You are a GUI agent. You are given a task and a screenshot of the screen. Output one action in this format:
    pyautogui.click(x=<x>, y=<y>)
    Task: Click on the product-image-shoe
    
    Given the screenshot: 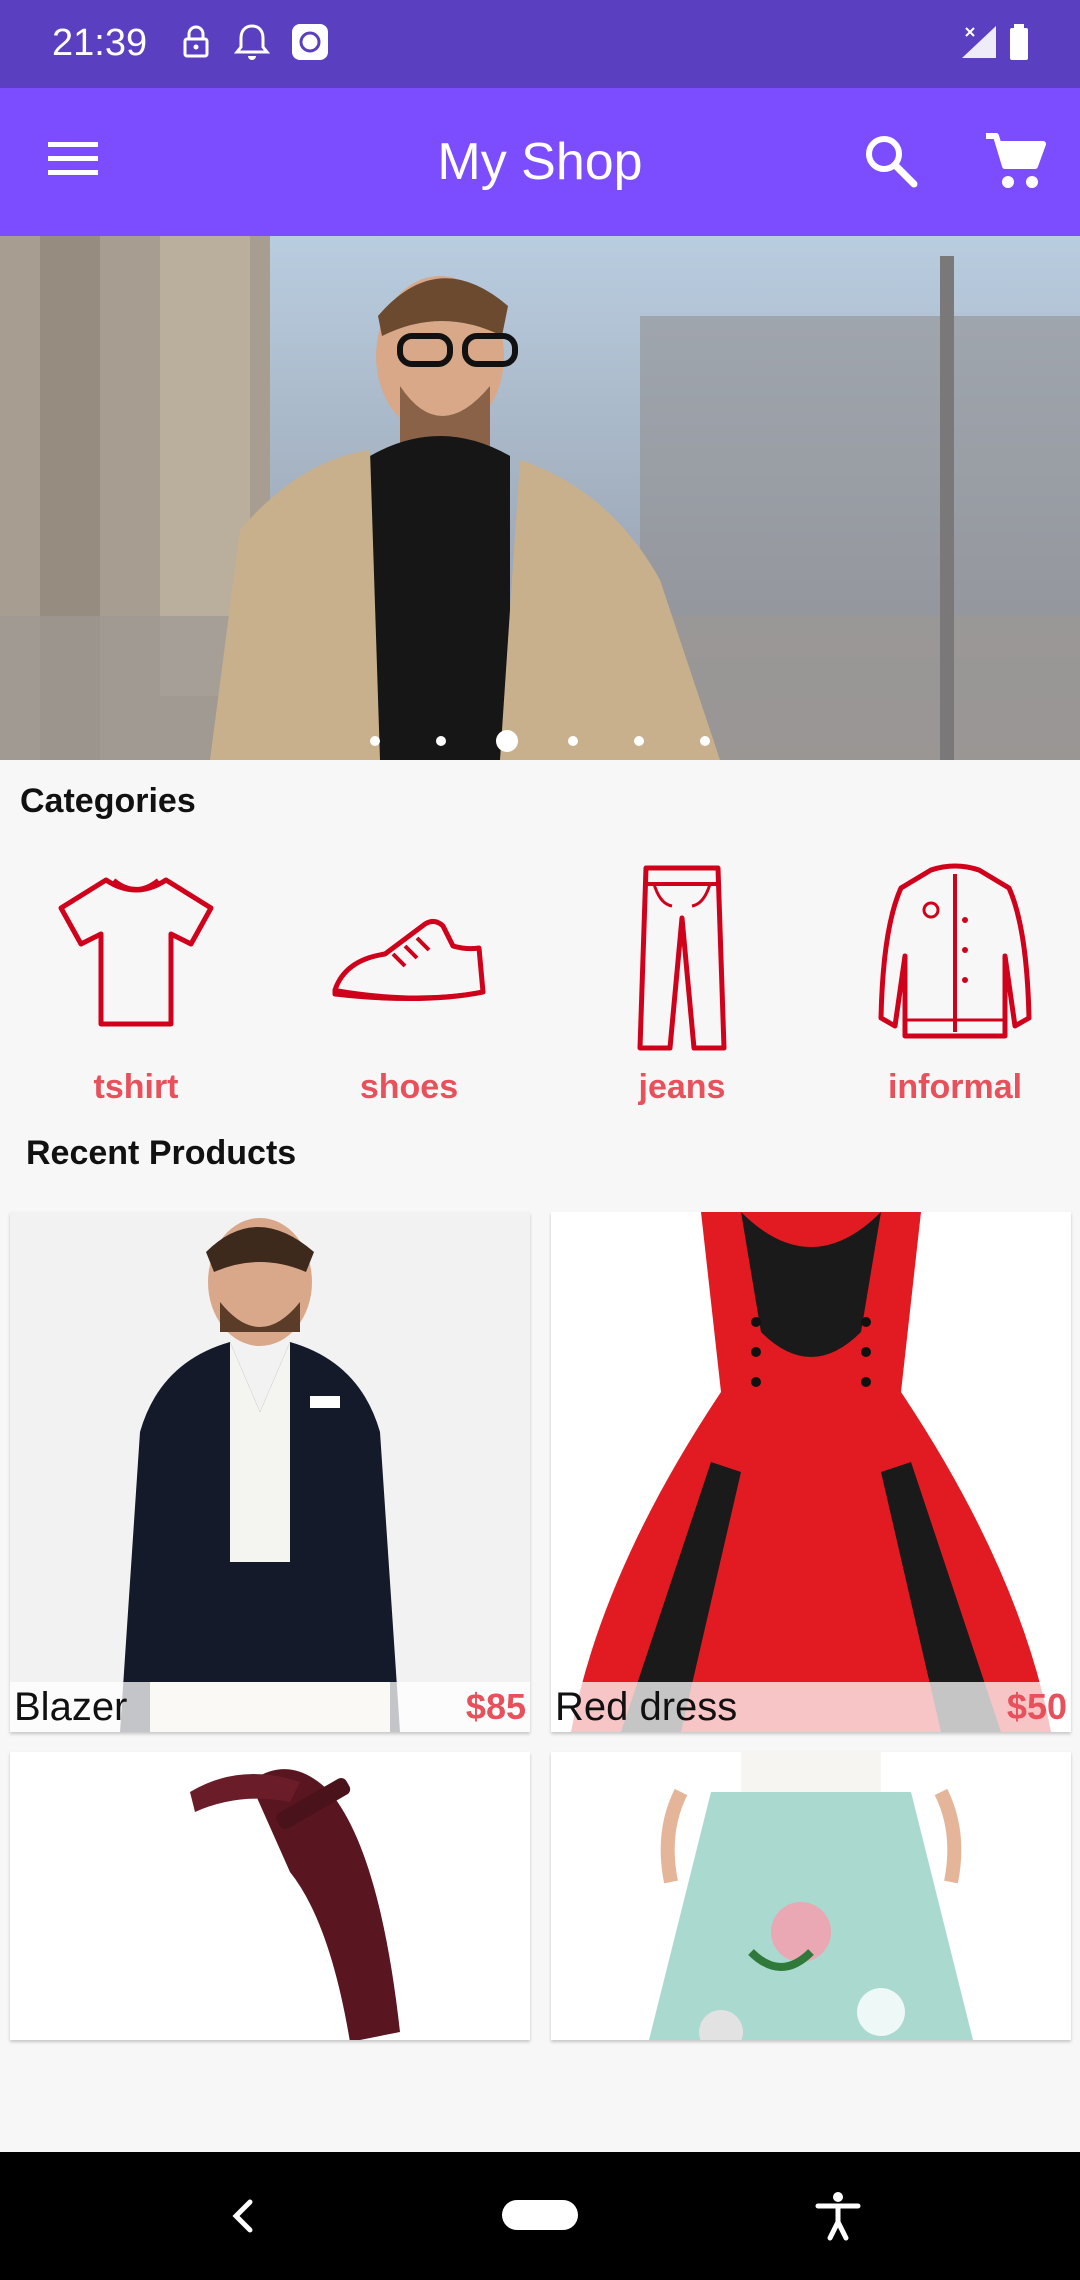 What is the action you would take?
    pyautogui.click(x=270, y=1896)
    